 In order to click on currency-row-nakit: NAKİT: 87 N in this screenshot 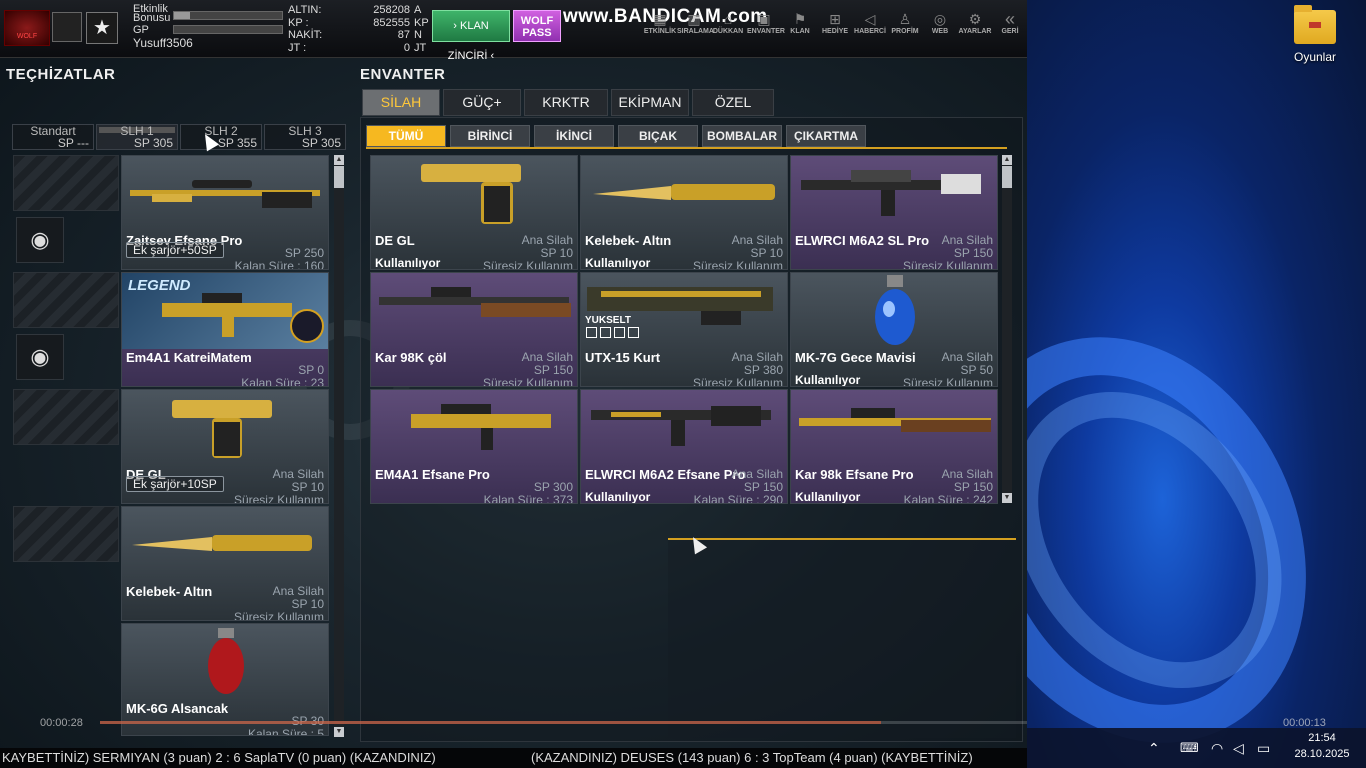, I will do `click(355, 35)`.